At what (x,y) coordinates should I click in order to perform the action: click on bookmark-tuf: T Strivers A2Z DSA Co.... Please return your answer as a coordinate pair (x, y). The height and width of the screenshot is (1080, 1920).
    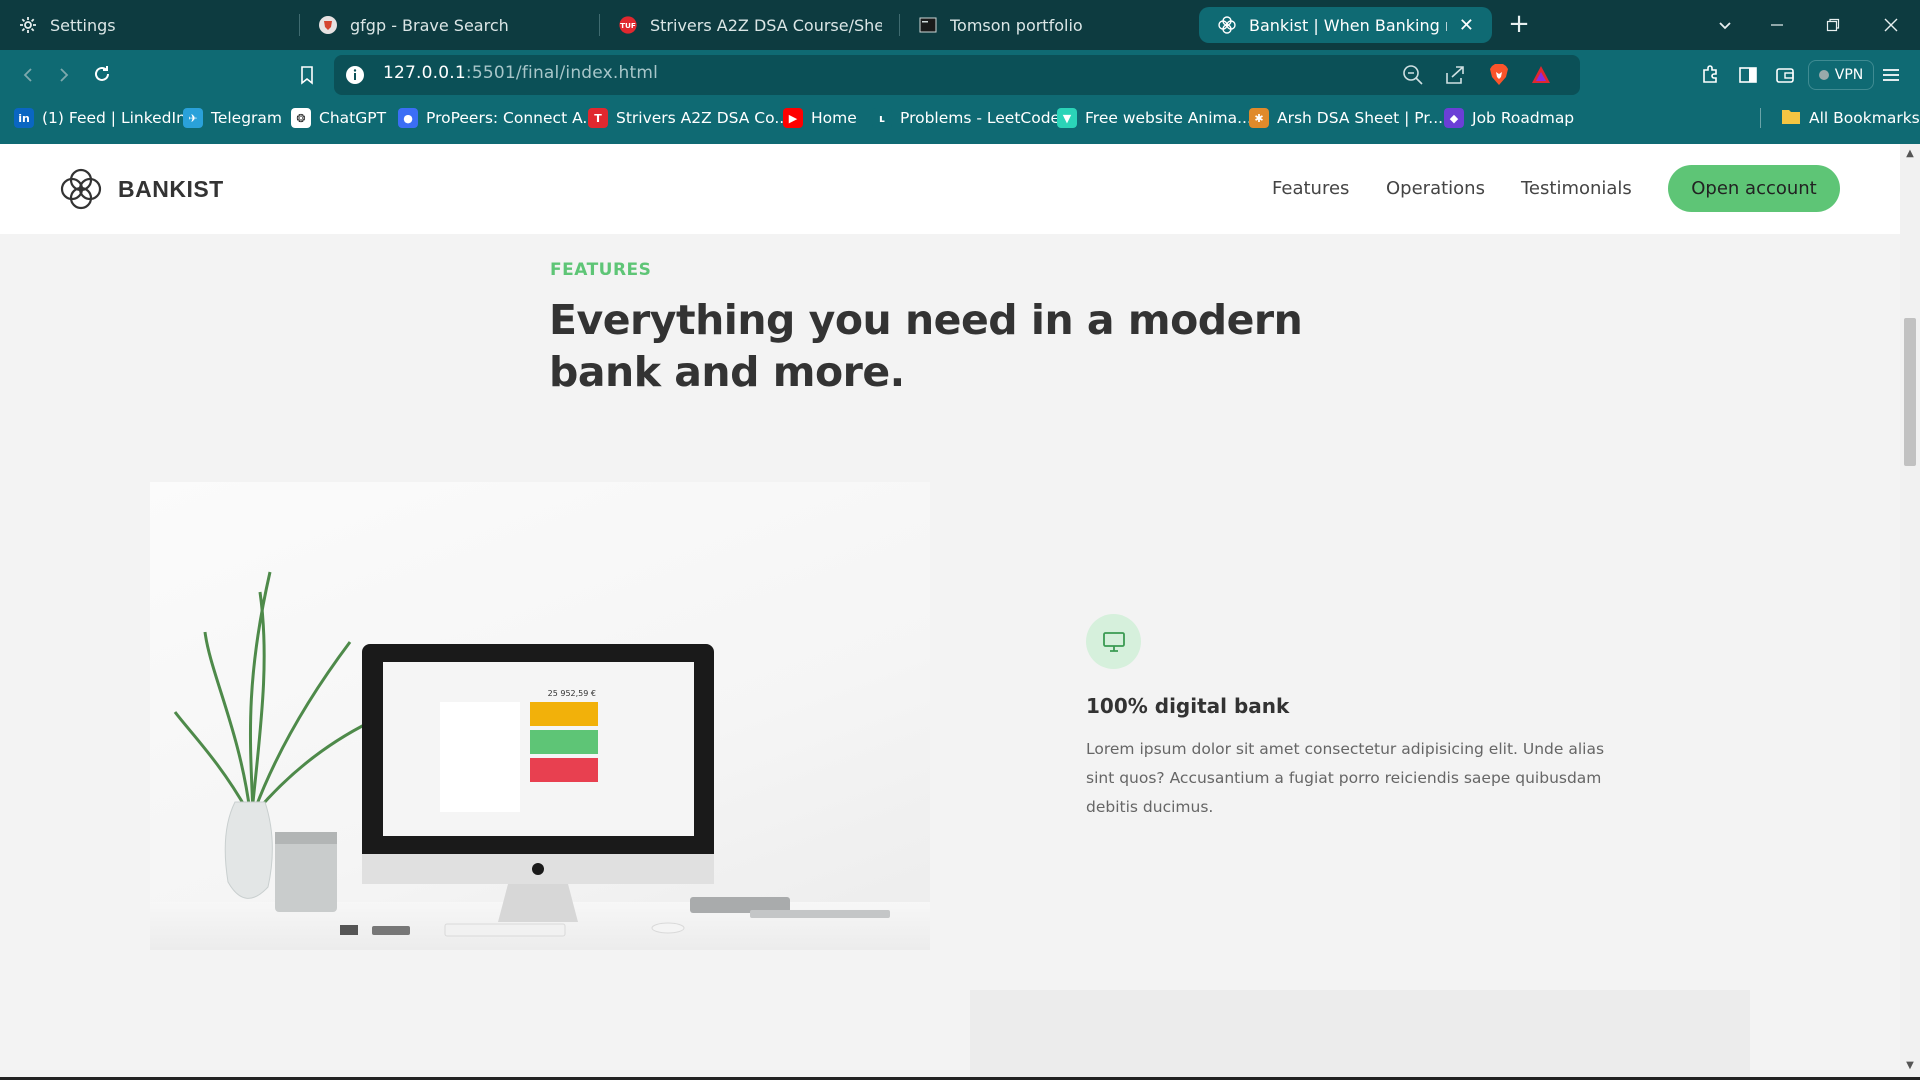
    Looking at the image, I should click on (688, 118).